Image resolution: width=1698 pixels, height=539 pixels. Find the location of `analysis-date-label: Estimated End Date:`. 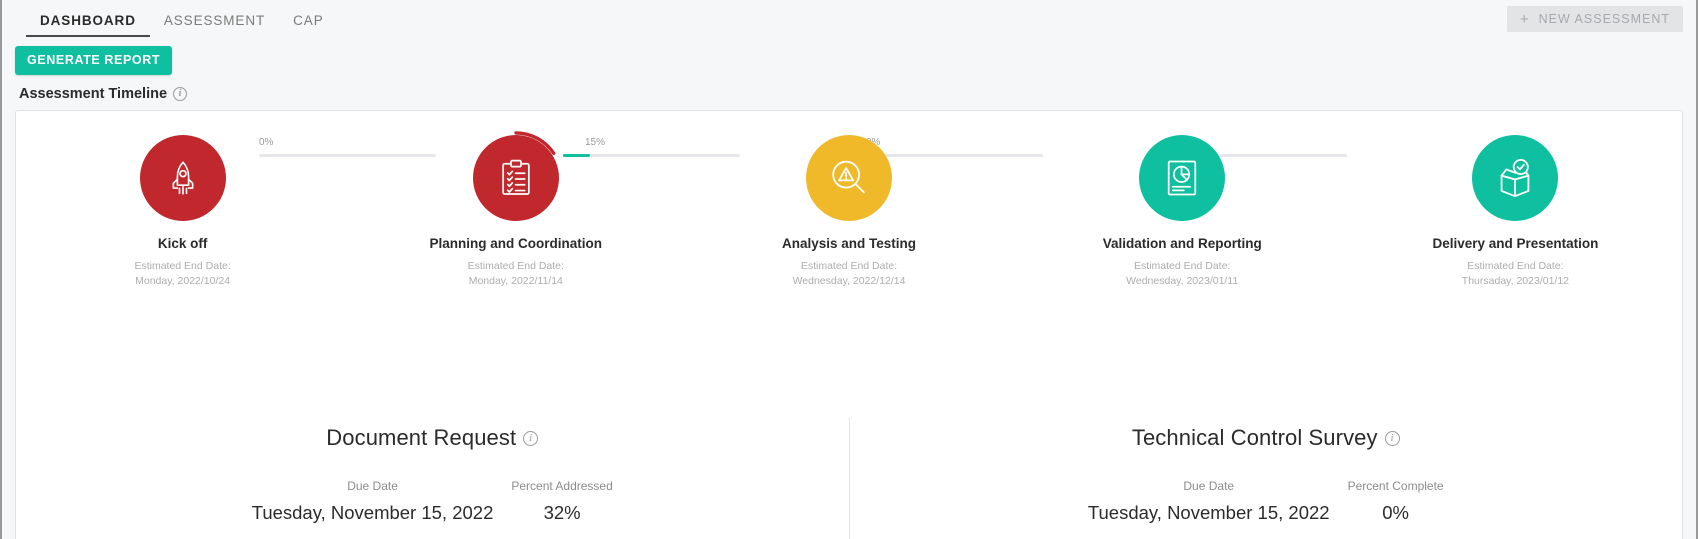

analysis-date-label: Estimated End Date: is located at coordinates (849, 266).